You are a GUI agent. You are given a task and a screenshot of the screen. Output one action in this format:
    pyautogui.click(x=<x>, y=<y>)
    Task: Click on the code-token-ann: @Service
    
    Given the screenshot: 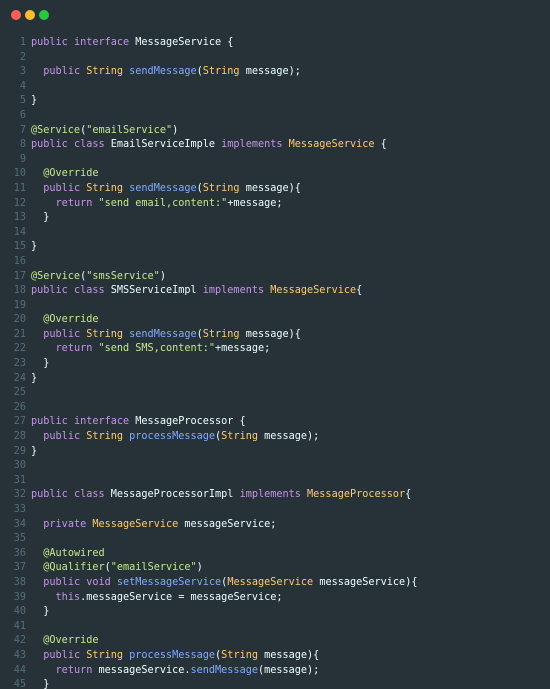 What is the action you would take?
    pyautogui.click(x=56, y=130)
    